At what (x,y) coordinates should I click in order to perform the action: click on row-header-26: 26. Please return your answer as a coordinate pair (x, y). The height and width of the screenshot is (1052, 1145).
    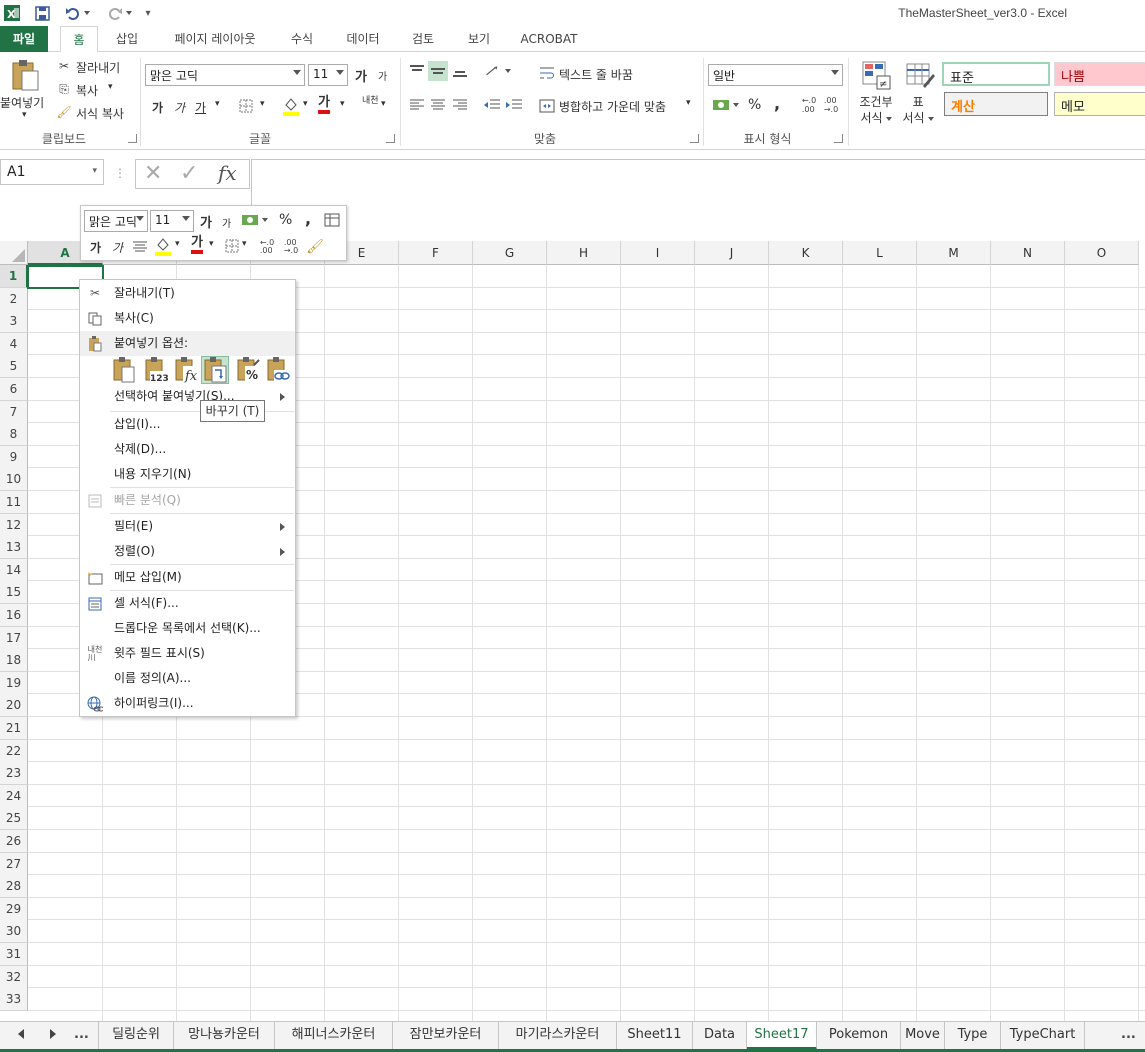
    Looking at the image, I should click on (14, 841).